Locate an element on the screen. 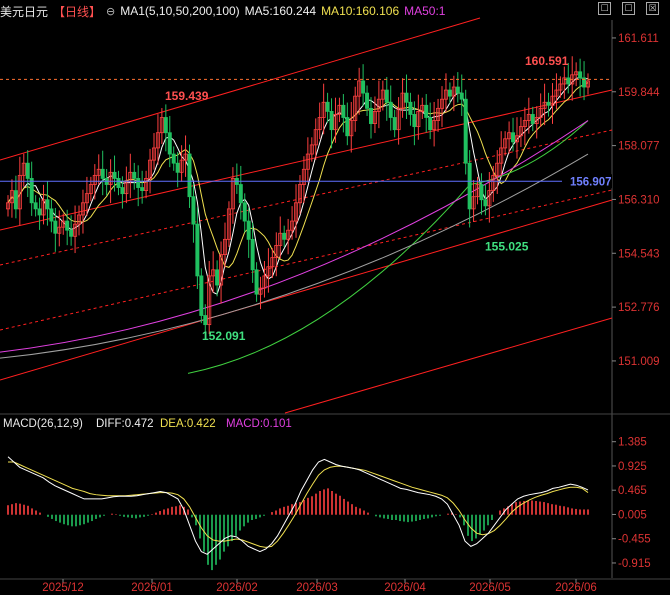 The image size is (670, 595). price-tick-label: 158.077 is located at coordinates (639, 147).